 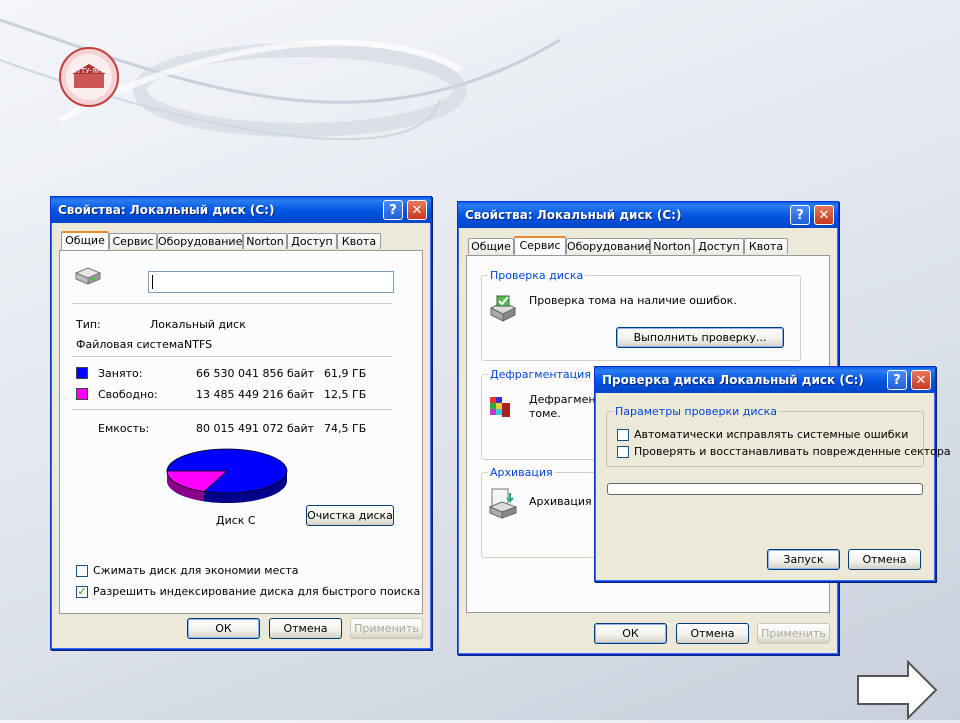 What do you see at coordinates (89, 77) in the screenshot?
I see `university-logo: НТТУ-ЯНУ` at bounding box center [89, 77].